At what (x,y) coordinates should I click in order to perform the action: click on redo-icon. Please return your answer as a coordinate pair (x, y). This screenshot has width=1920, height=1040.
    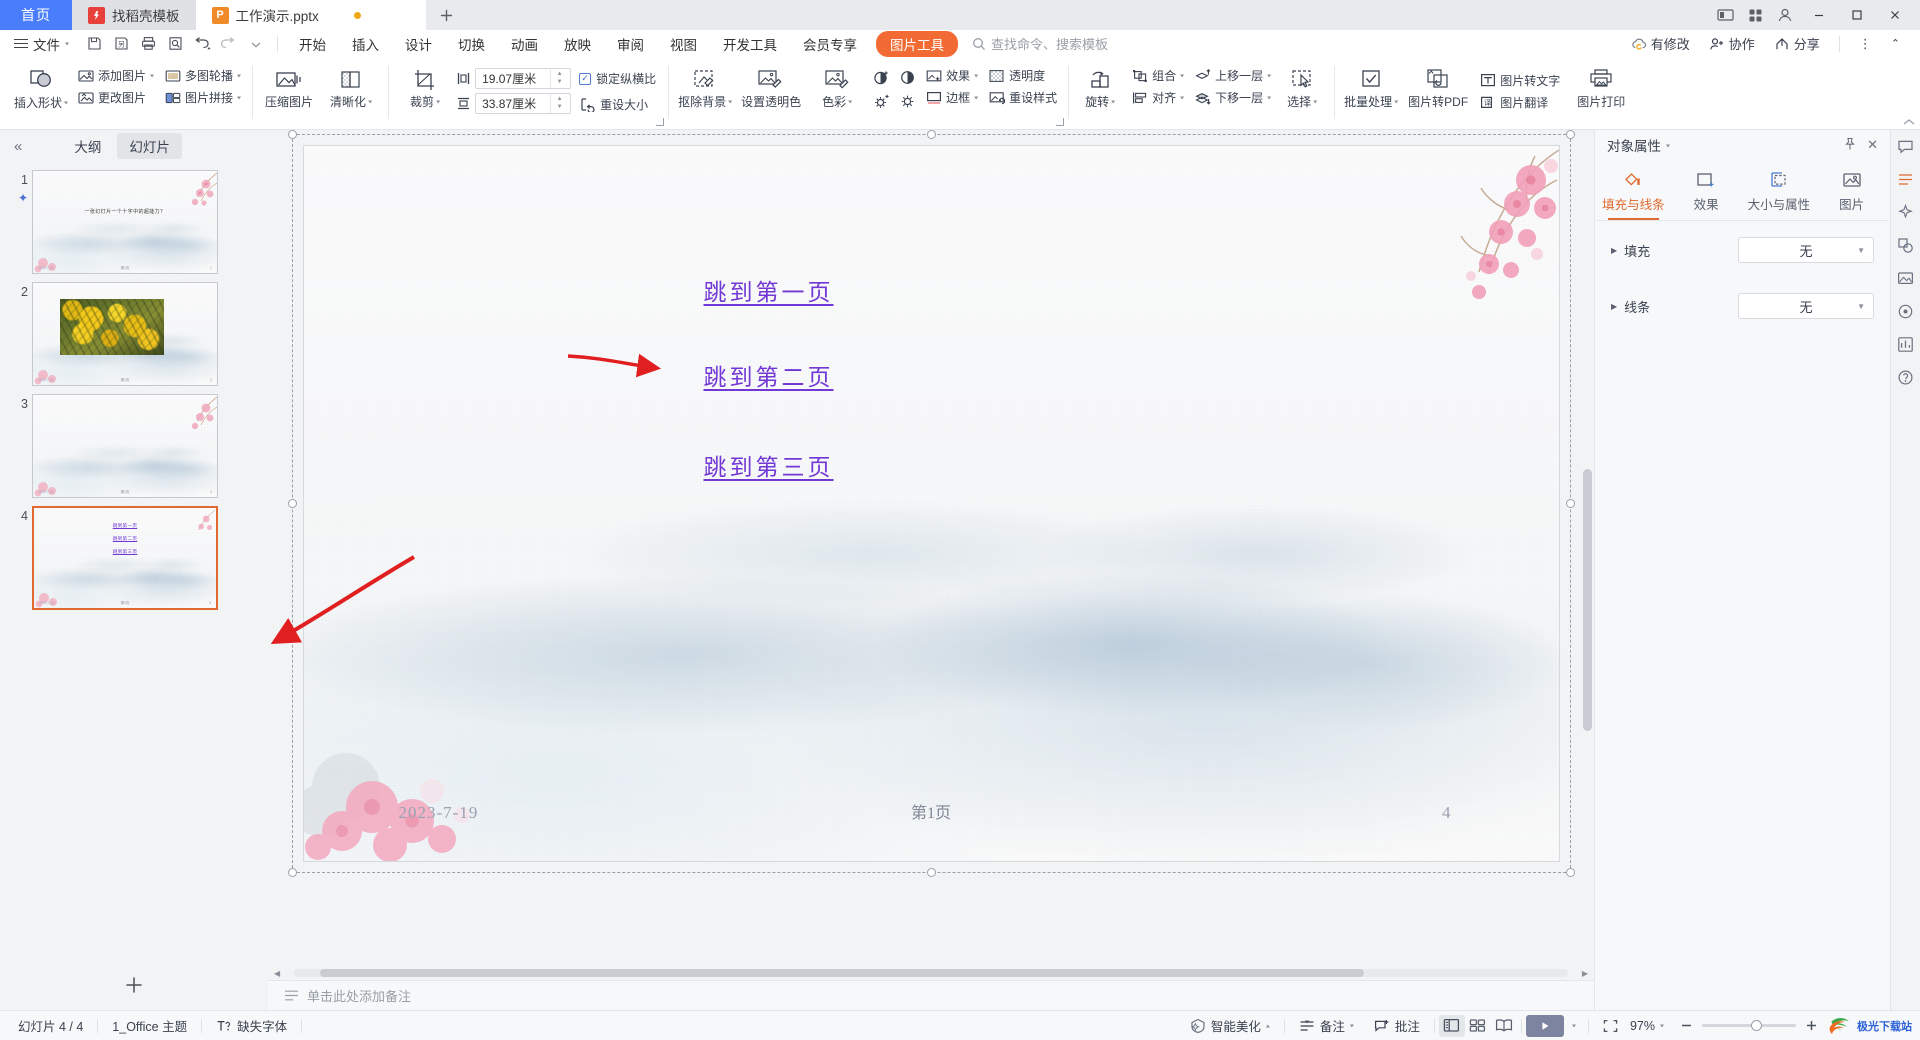
    Looking at the image, I should click on (229, 44).